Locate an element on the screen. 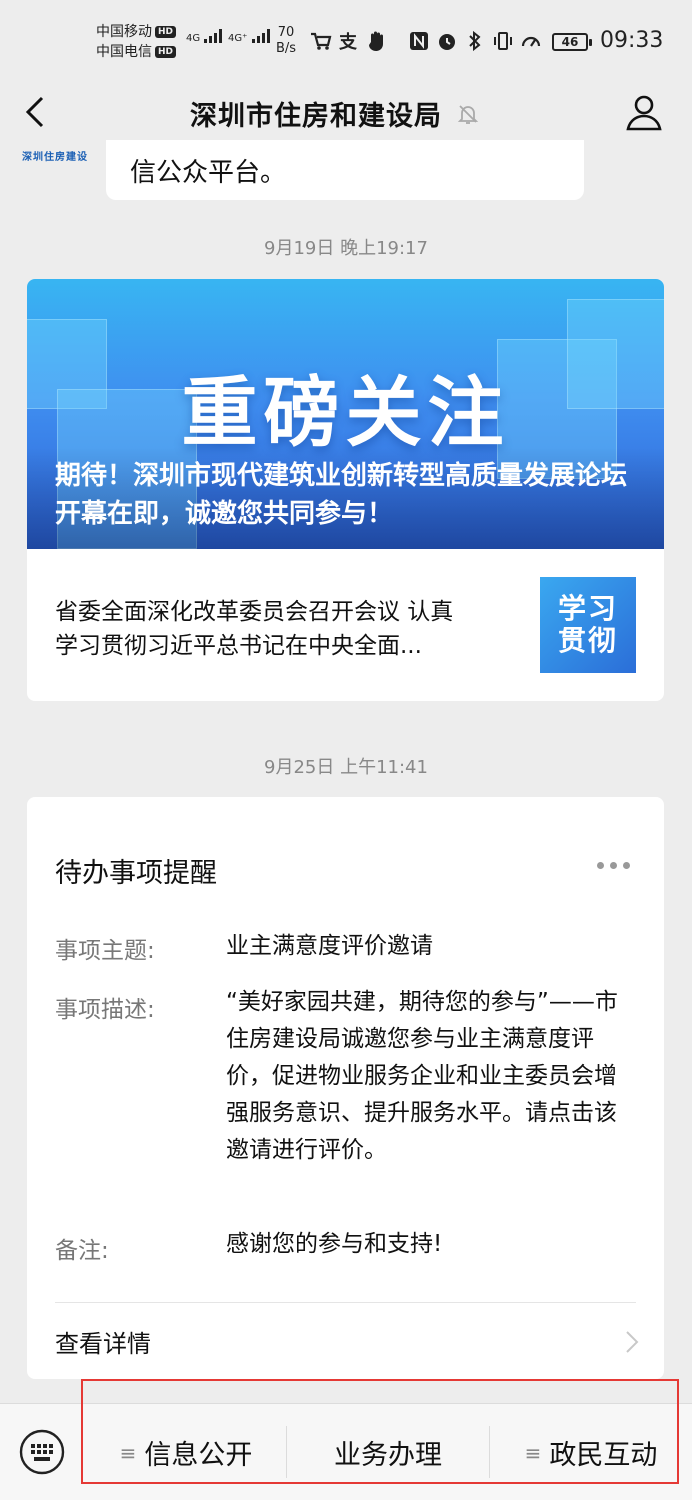 The width and height of the screenshot is (692, 1500). message-text: 信公众平台。 is located at coordinates (208, 173).